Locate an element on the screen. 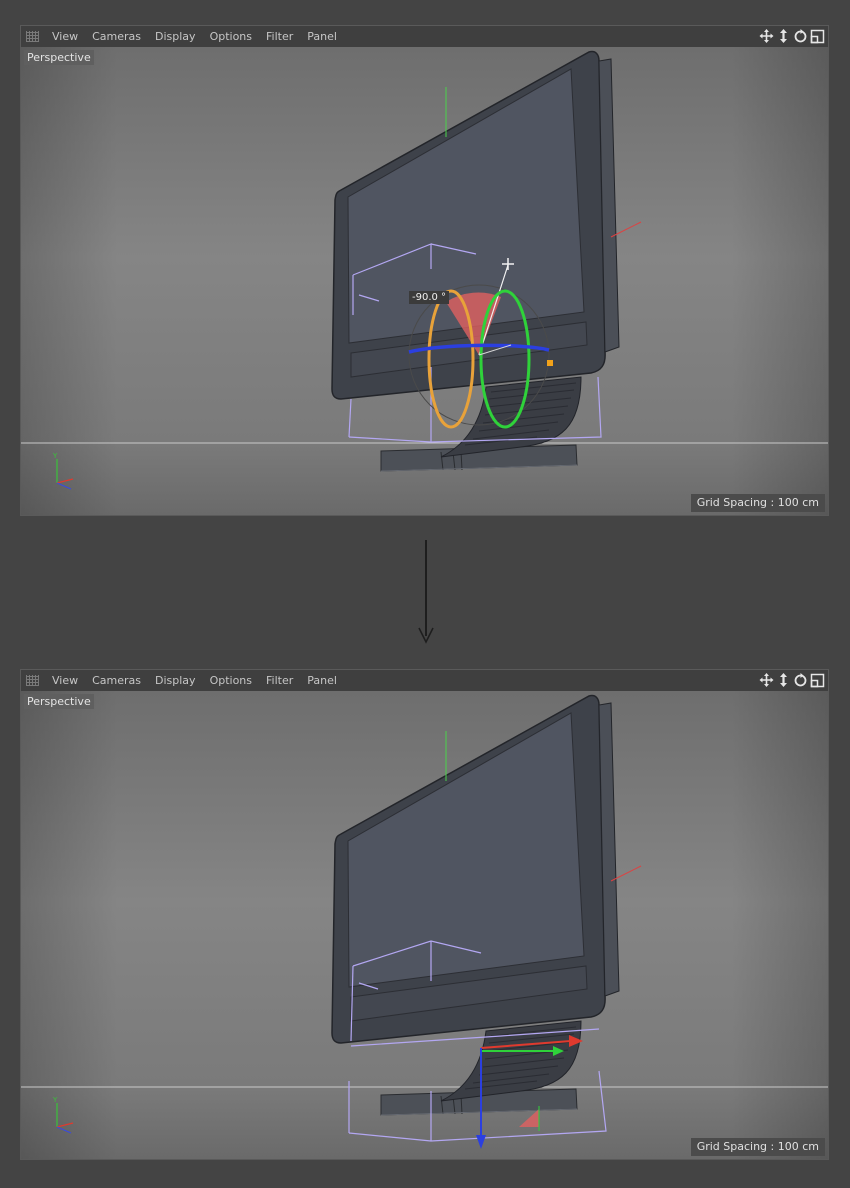 This screenshot has width=850, height=1188. down-arrow-icon is located at coordinates (426, 592).